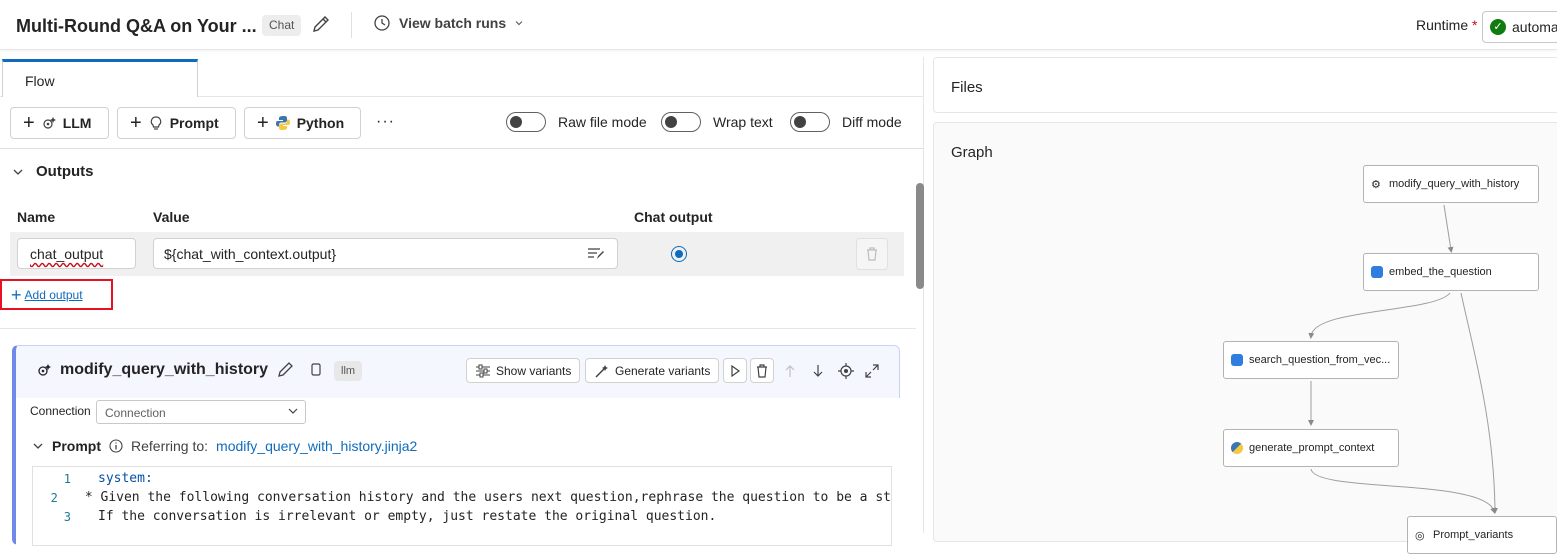  I want to click on graph-node: ◎ Prompt_variants, so click(1482, 535).